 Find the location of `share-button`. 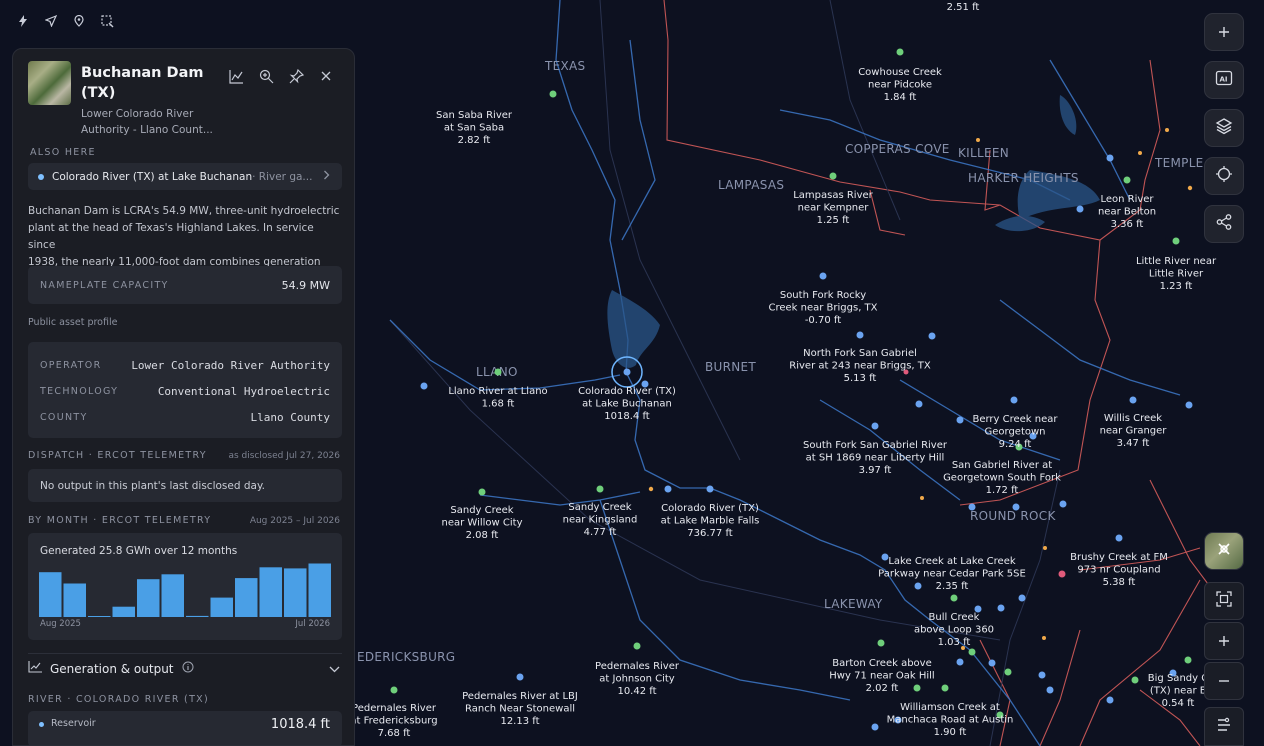

share-button is located at coordinates (1224, 224).